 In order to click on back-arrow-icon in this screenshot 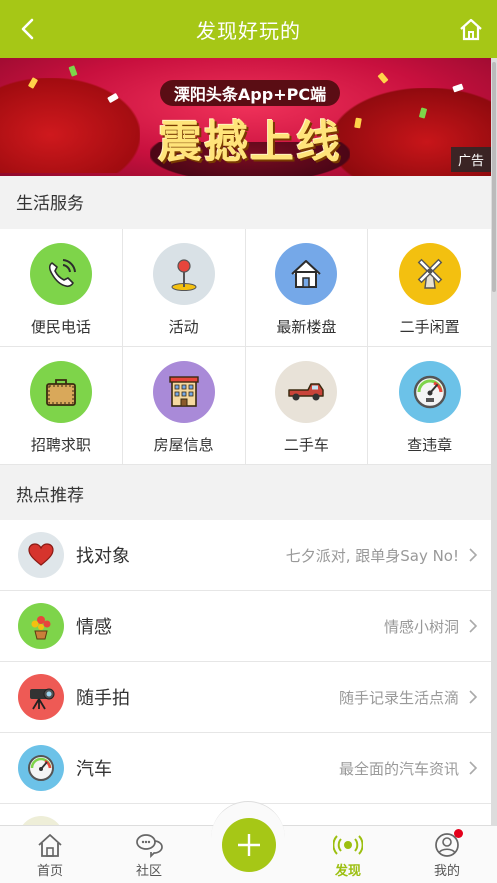, I will do `click(28, 29)`.